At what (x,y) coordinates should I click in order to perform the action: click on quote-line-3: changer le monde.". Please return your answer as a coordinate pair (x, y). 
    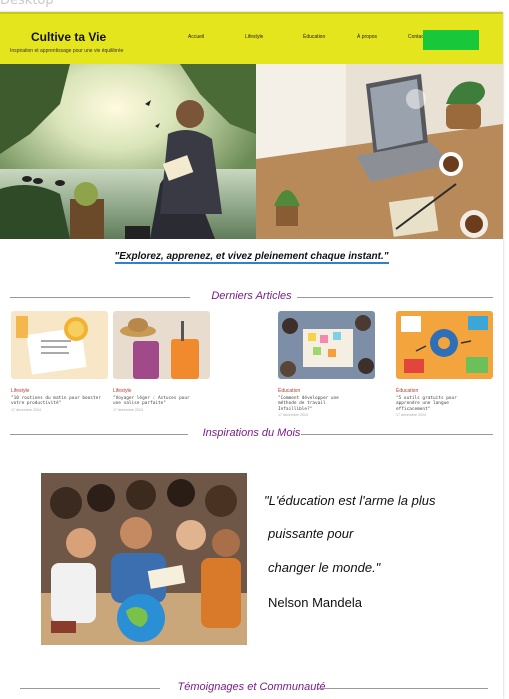
    Looking at the image, I should click on (324, 567).